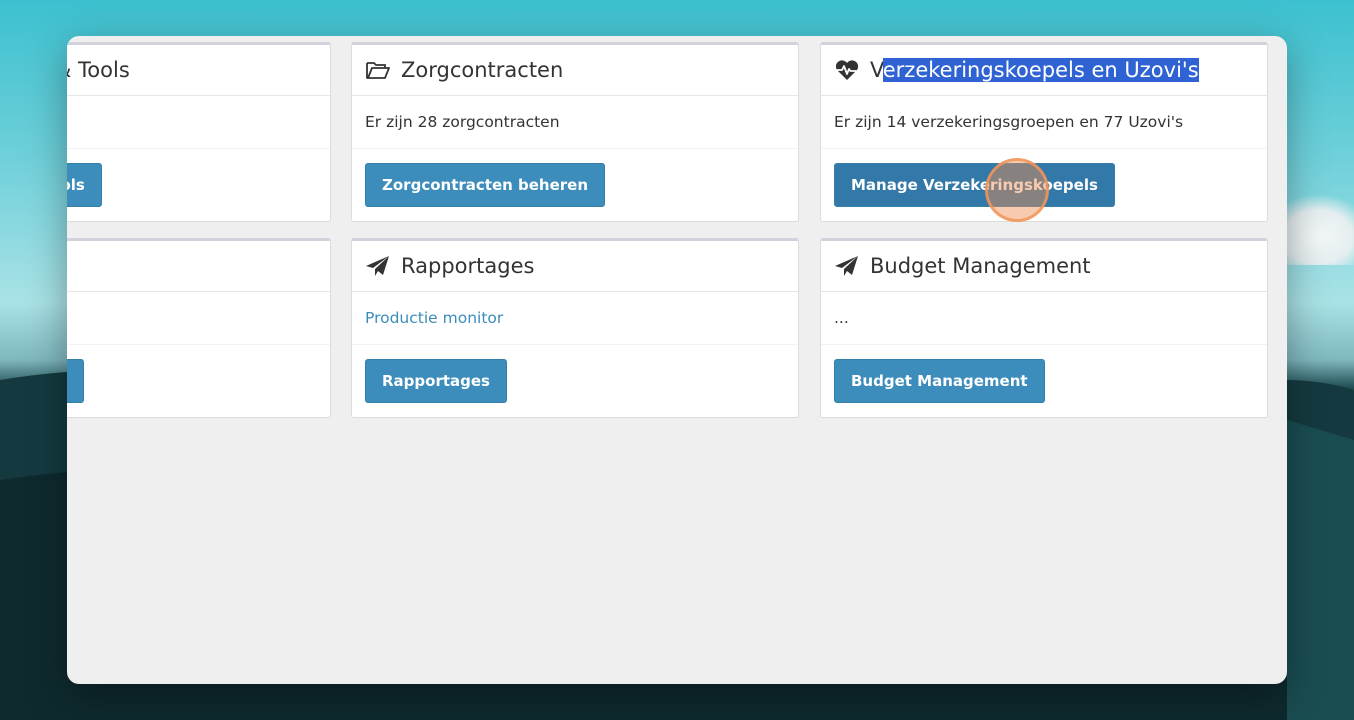 This screenshot has height=720, width=1354. Describe the element at coordinates (575, 318) in the screenshot. I see `card-rapportages-body: Productie monitor` at that location.